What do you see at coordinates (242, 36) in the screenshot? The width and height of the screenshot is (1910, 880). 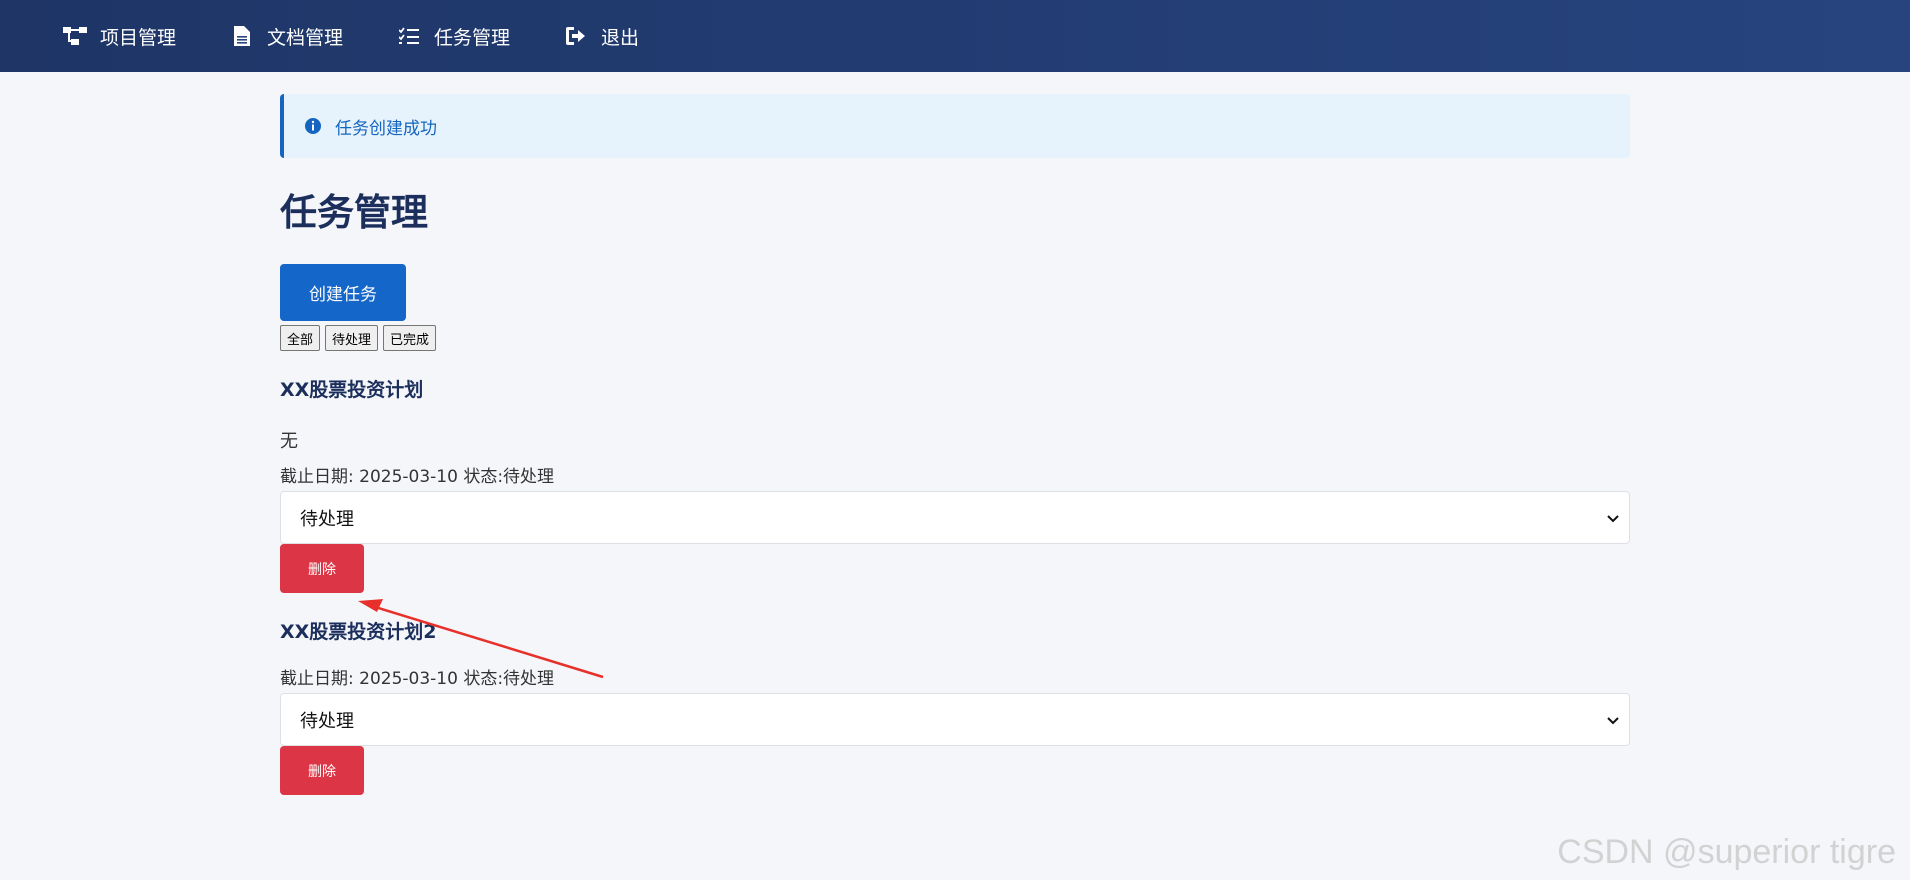 I see `file-icon` at bounding box center [242, 36].